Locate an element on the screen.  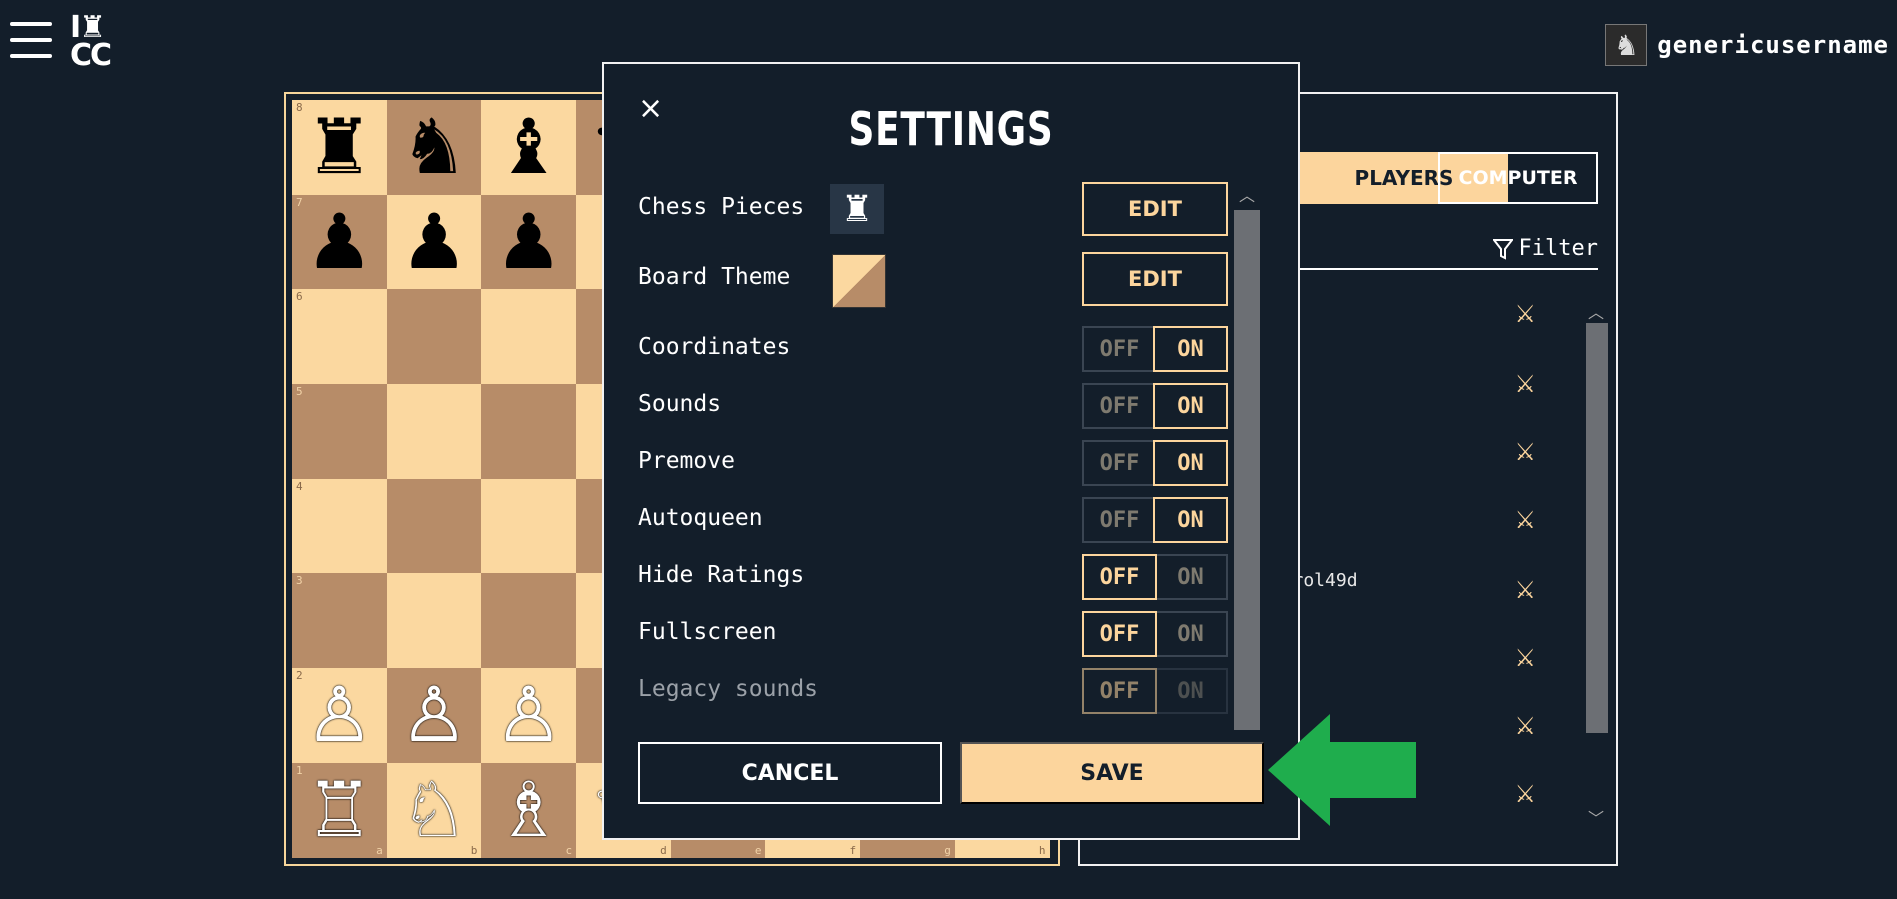
setting-sounds: Sounds OFF ON is located at coordinates (933, 405).